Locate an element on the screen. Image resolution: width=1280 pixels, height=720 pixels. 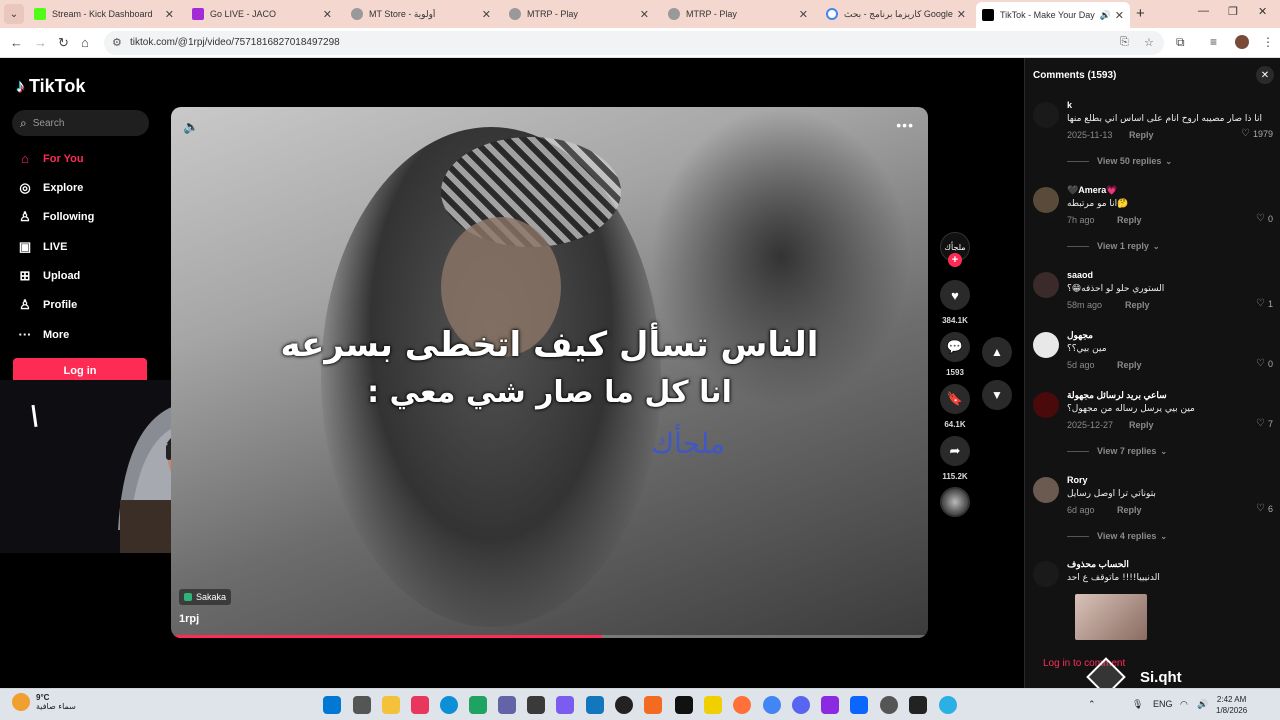
search-input: ⌕ Search is located at coordinates (80, 123).